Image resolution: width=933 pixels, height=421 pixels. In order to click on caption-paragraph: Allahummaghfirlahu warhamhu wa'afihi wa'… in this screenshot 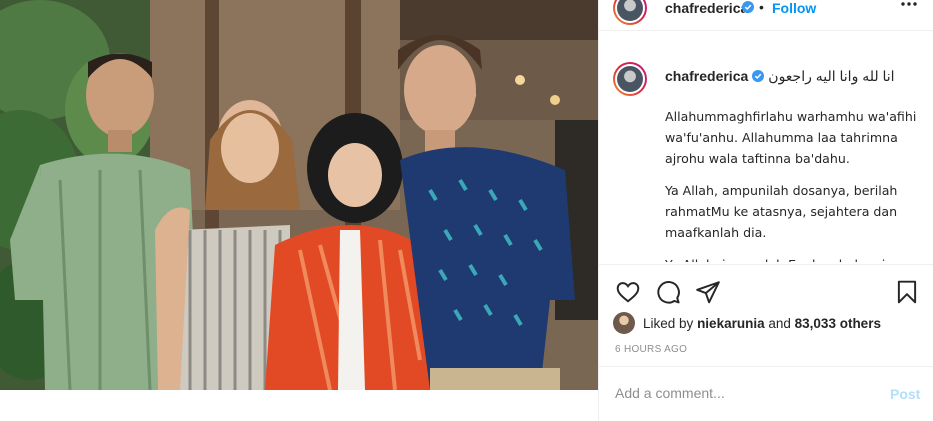, I will do `click(791, 137)`.